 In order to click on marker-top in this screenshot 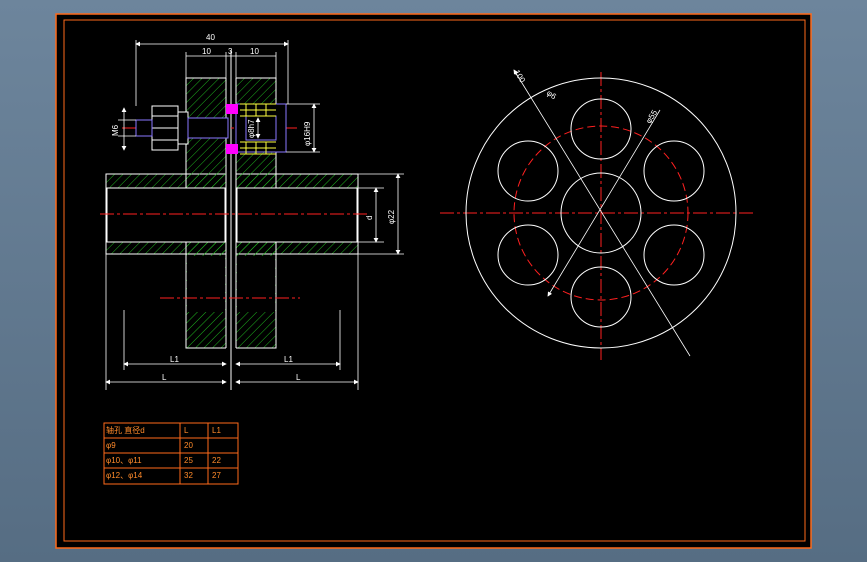, I will do `click(232, 109)`.